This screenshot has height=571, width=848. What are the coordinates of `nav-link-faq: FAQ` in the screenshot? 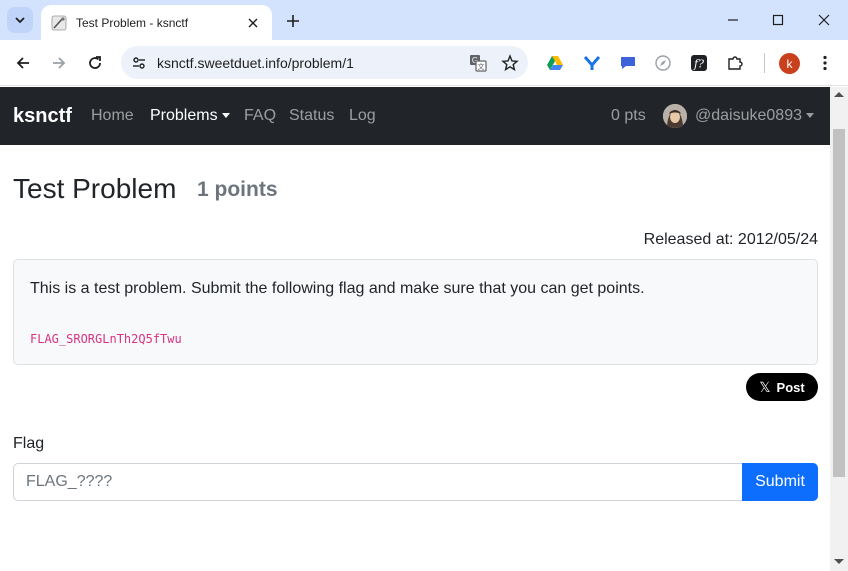 It's located at (260, 116).